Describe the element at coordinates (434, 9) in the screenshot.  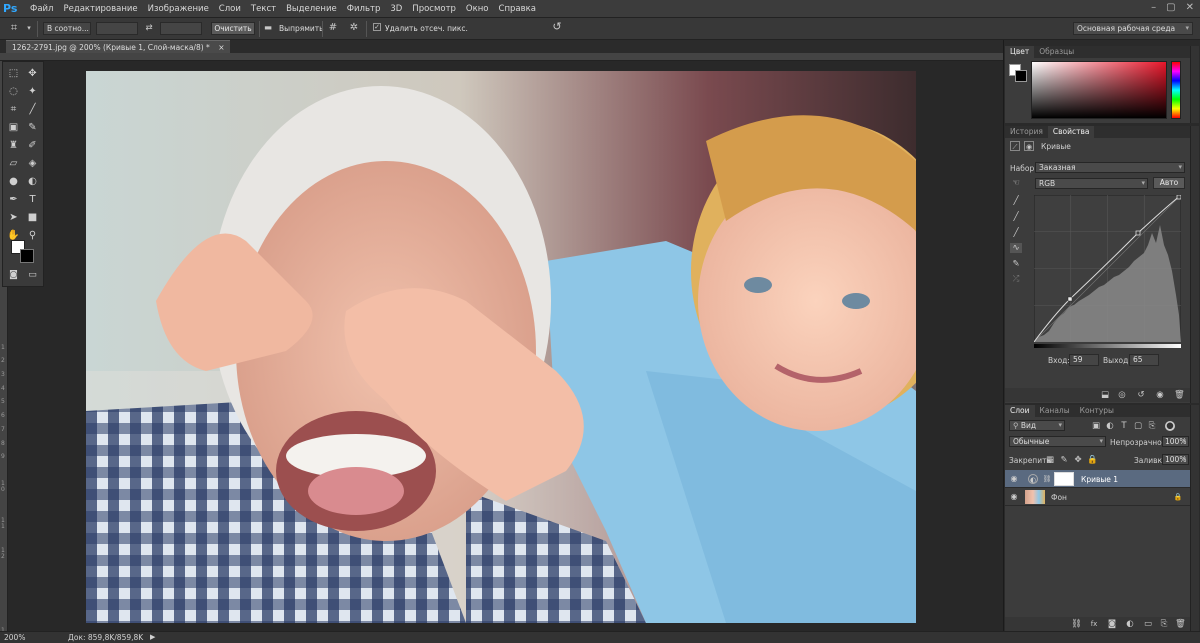
I see `menu-view: Просмотр` at that location.